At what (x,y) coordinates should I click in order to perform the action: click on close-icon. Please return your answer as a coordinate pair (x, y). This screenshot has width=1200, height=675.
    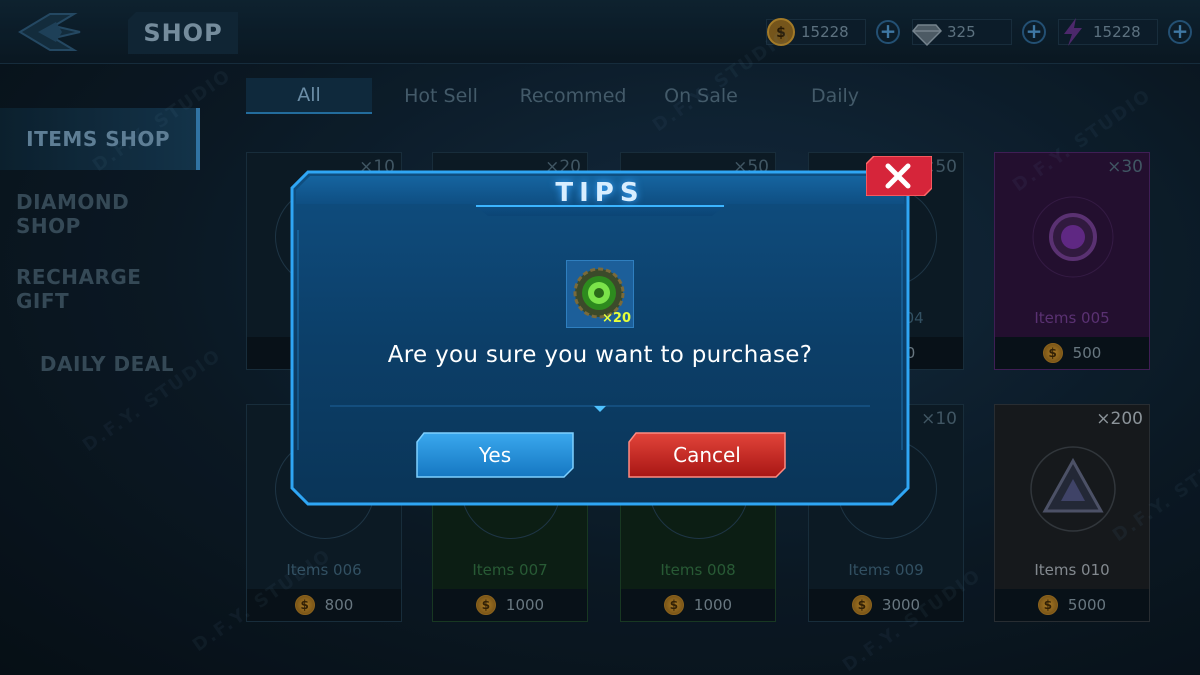
    Looking at the image, I should click on (899, 176).